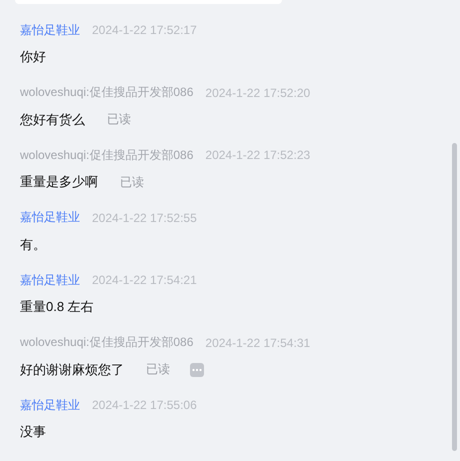  I want to click on message-text: 你好, so click(33, 57).